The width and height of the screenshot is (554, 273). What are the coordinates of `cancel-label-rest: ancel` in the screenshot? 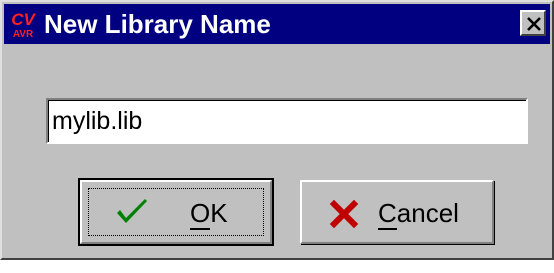 It's located at (427, 213).